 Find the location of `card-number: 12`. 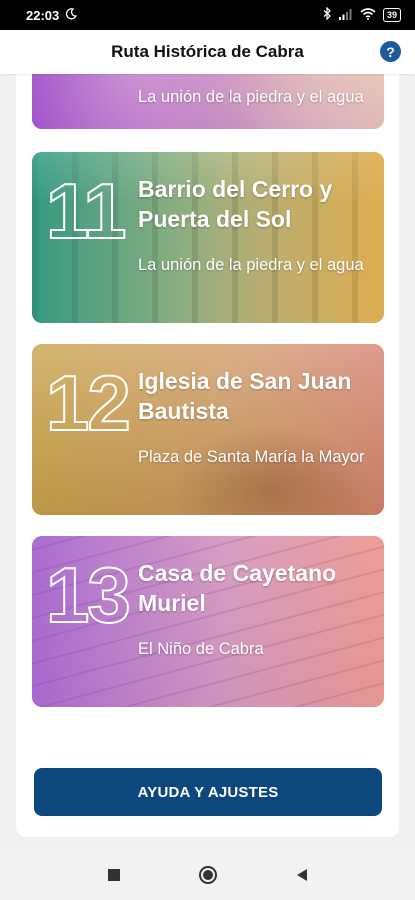

card-number: 12 is located at coordinates (88, 403).